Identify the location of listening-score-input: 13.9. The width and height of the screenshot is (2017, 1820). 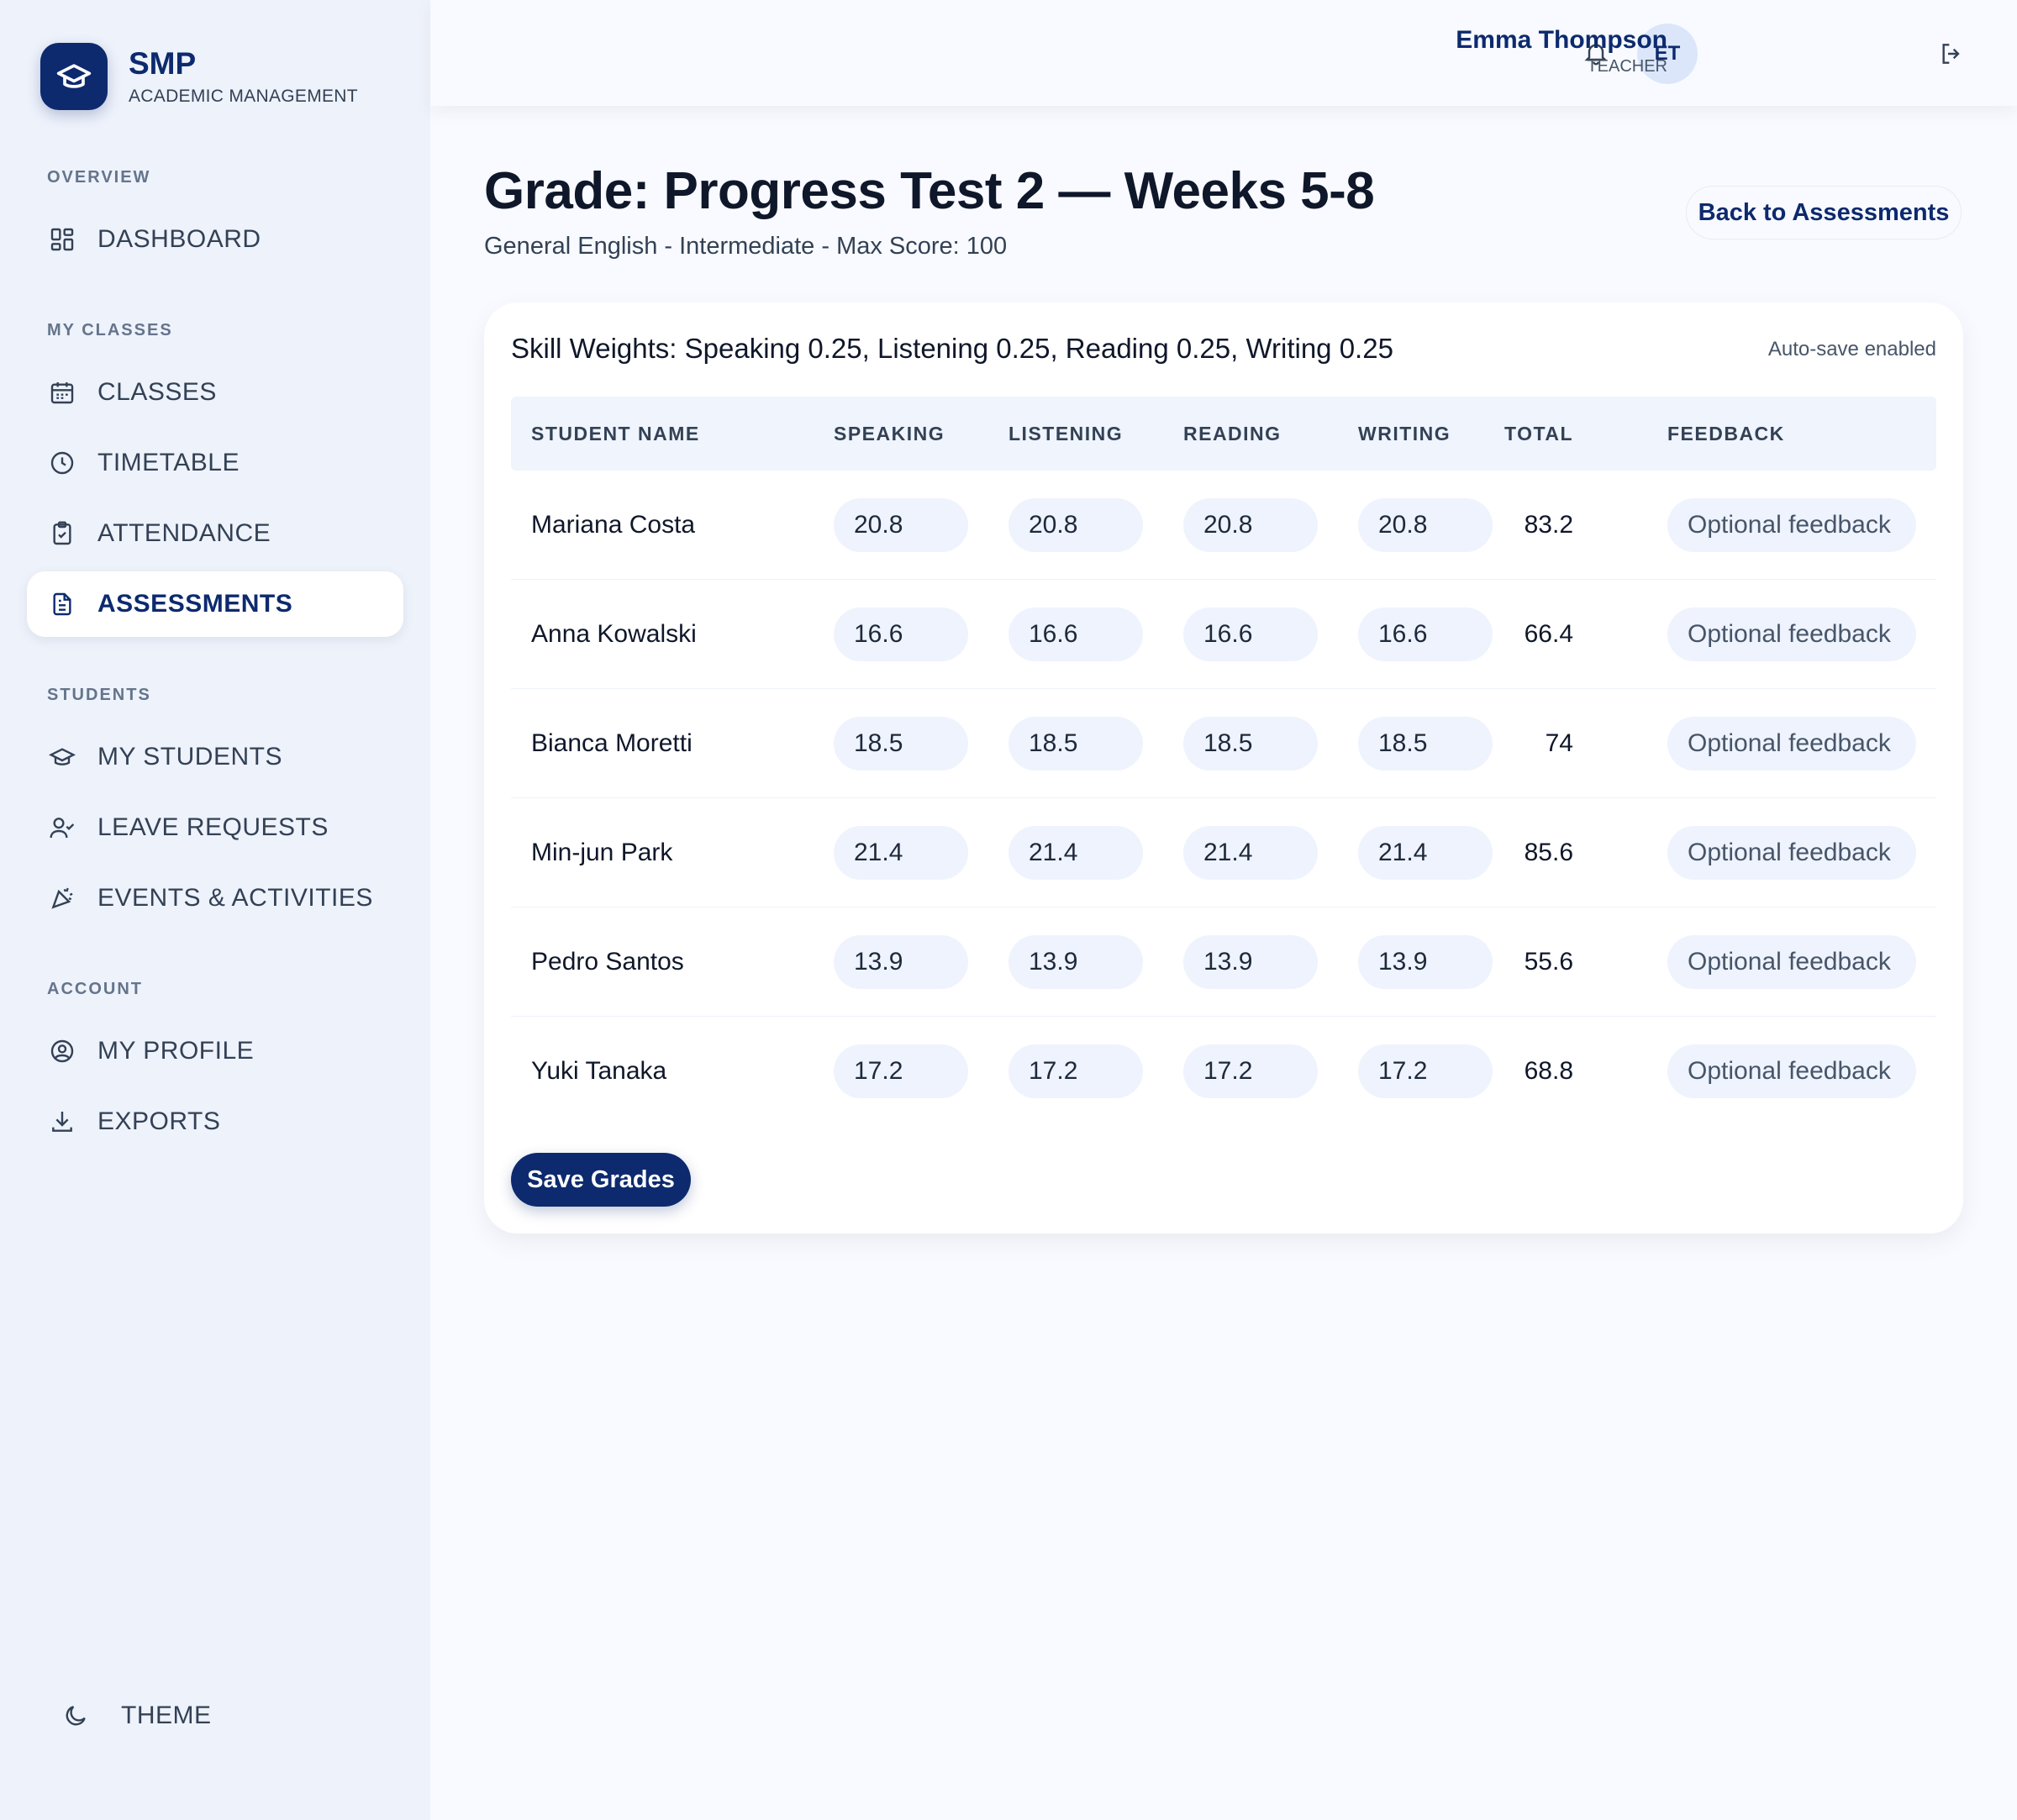
(1075, 962).